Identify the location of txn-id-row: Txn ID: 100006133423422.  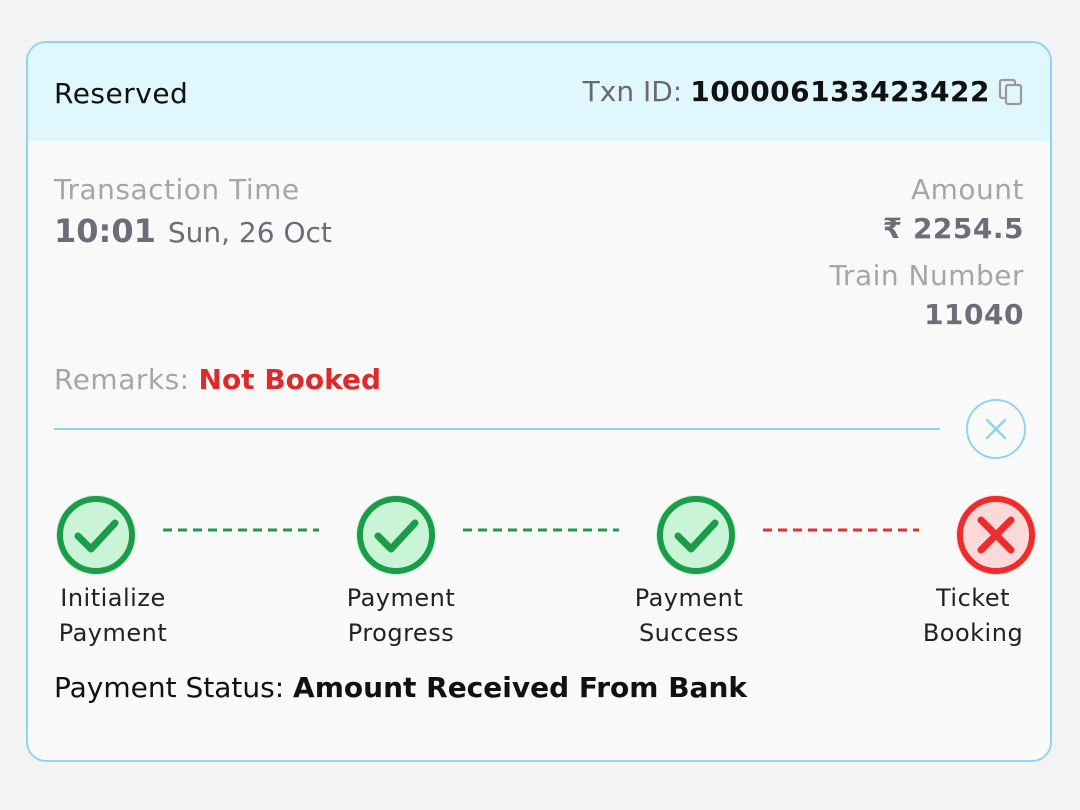
(803, 91).